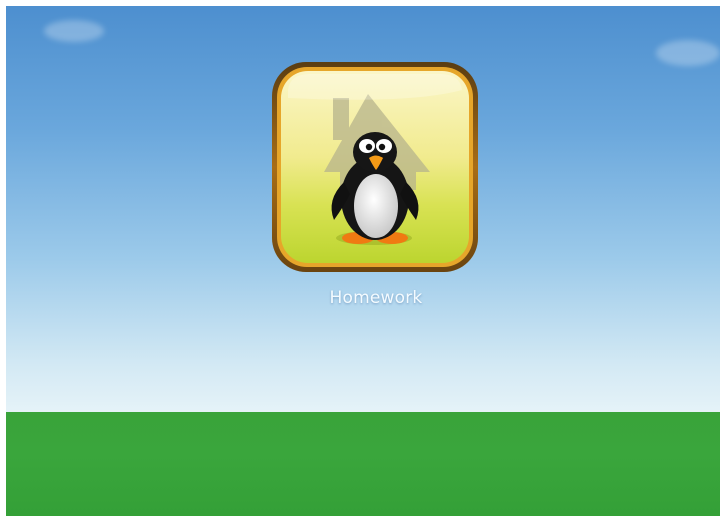  Describe the element at coordinates (688, 53) in the screenshot. I see `cloud-right` at that location.